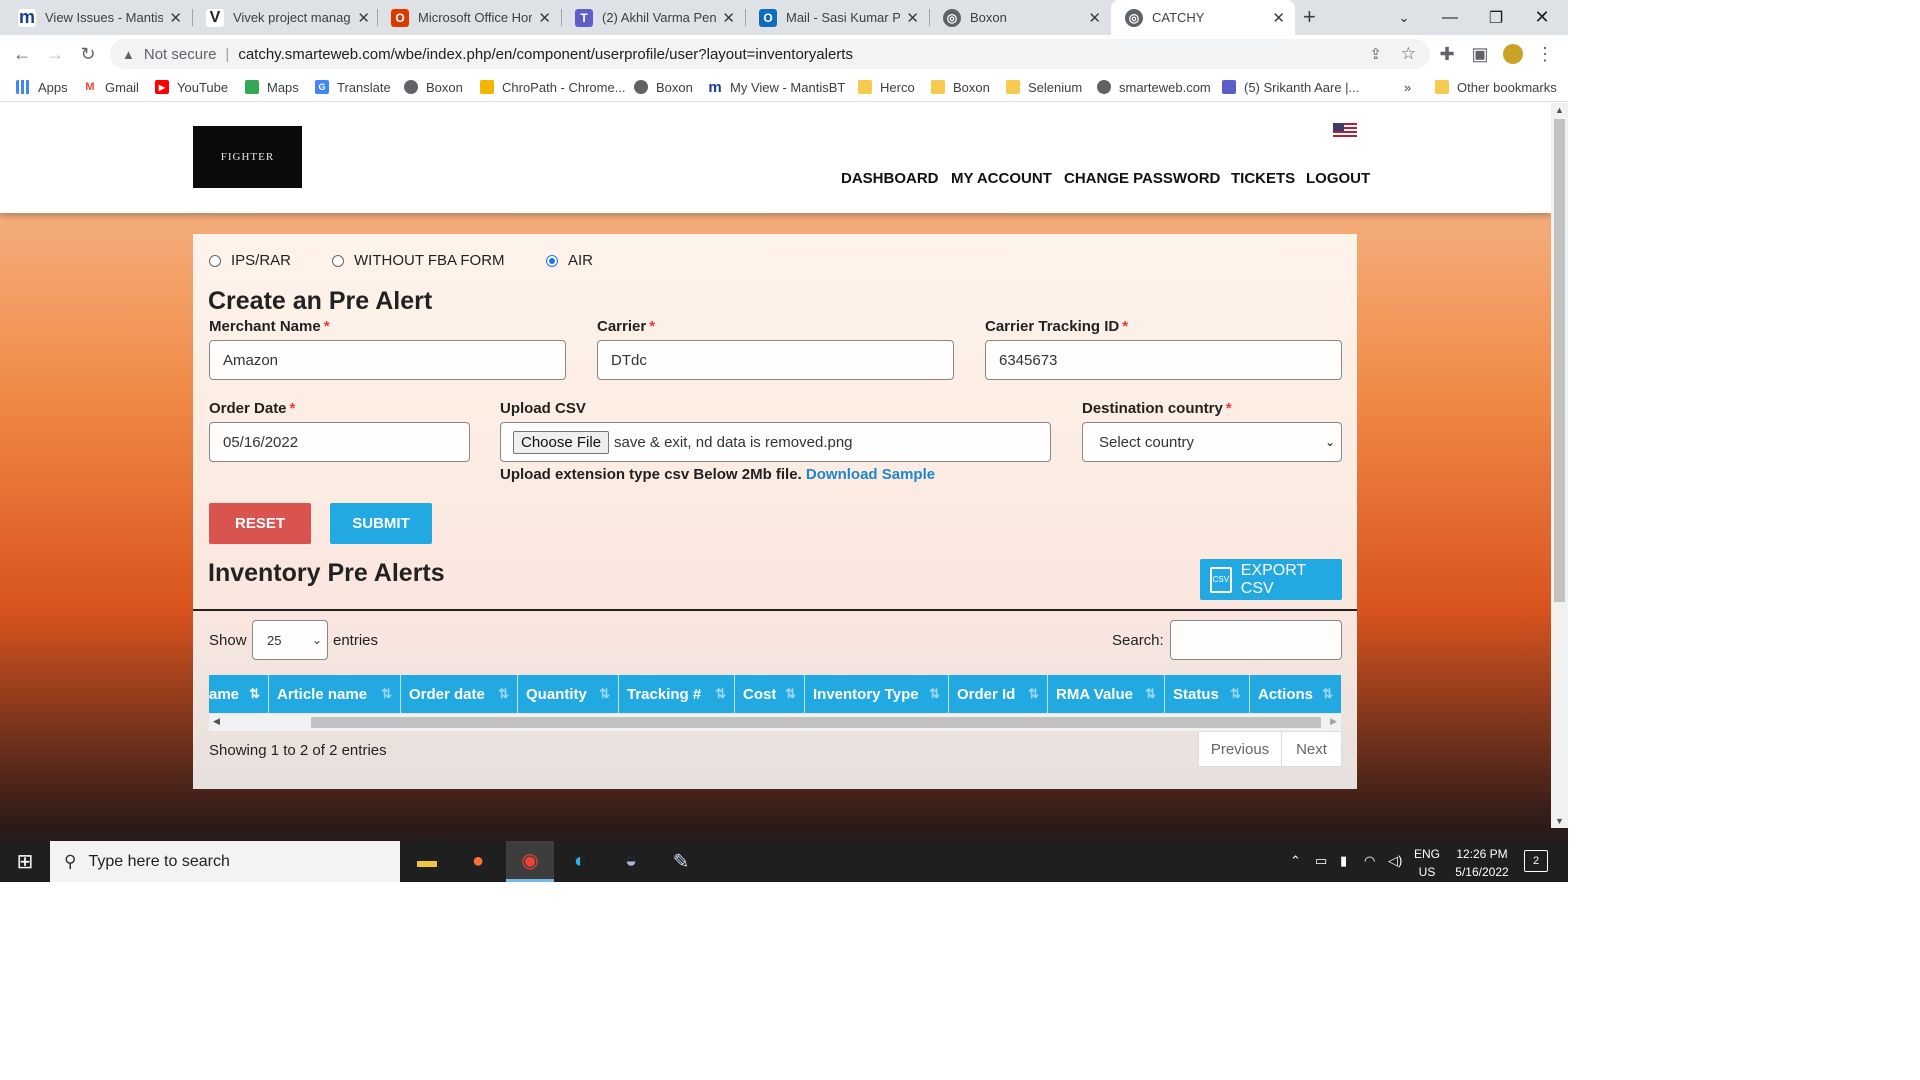 The width and height of the screenshot is (1920, 1080). Describe the element at coordinates (1271, 579) in the screenshot. I see `export-csv-button: CSV EXPORT CSV` at that location.